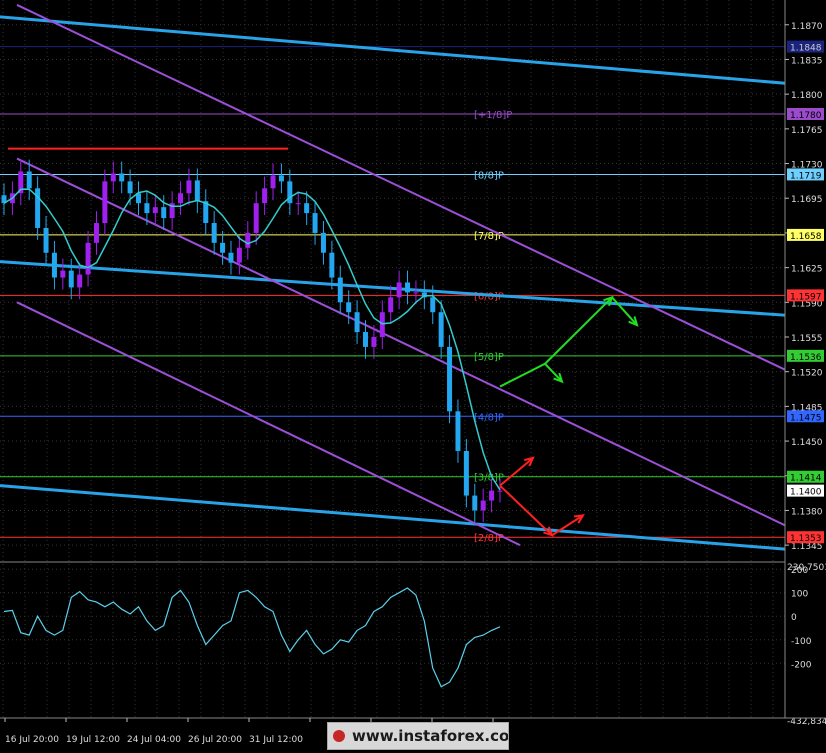  What do you see at coordinates (252, 637) in the screenshot?
I see `cci-line` at bounding box center [252, 637].